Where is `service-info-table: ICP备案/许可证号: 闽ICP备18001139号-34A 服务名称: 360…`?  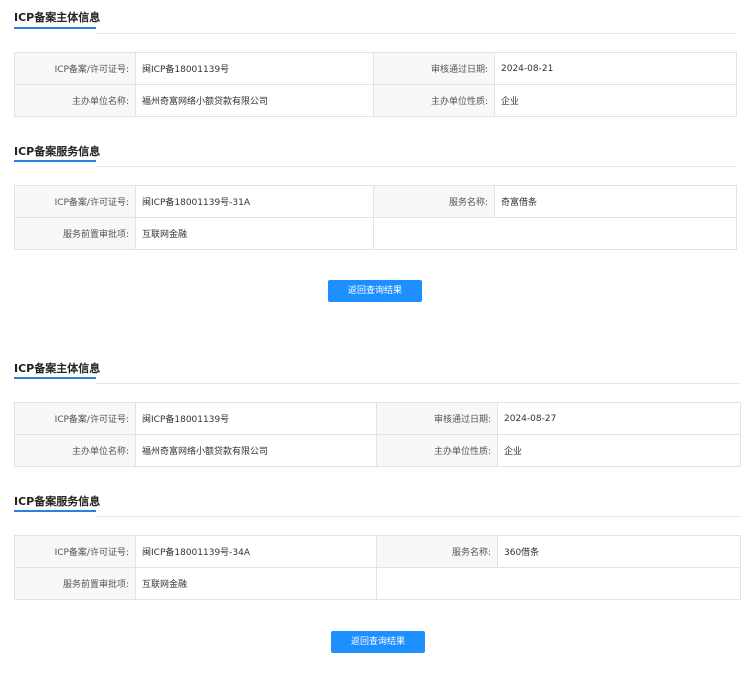
service-info-table: ICP备案/许可证号: 闽ICP备18001139号-34A 服务名称: 360… is located at coordinates (377, 567).